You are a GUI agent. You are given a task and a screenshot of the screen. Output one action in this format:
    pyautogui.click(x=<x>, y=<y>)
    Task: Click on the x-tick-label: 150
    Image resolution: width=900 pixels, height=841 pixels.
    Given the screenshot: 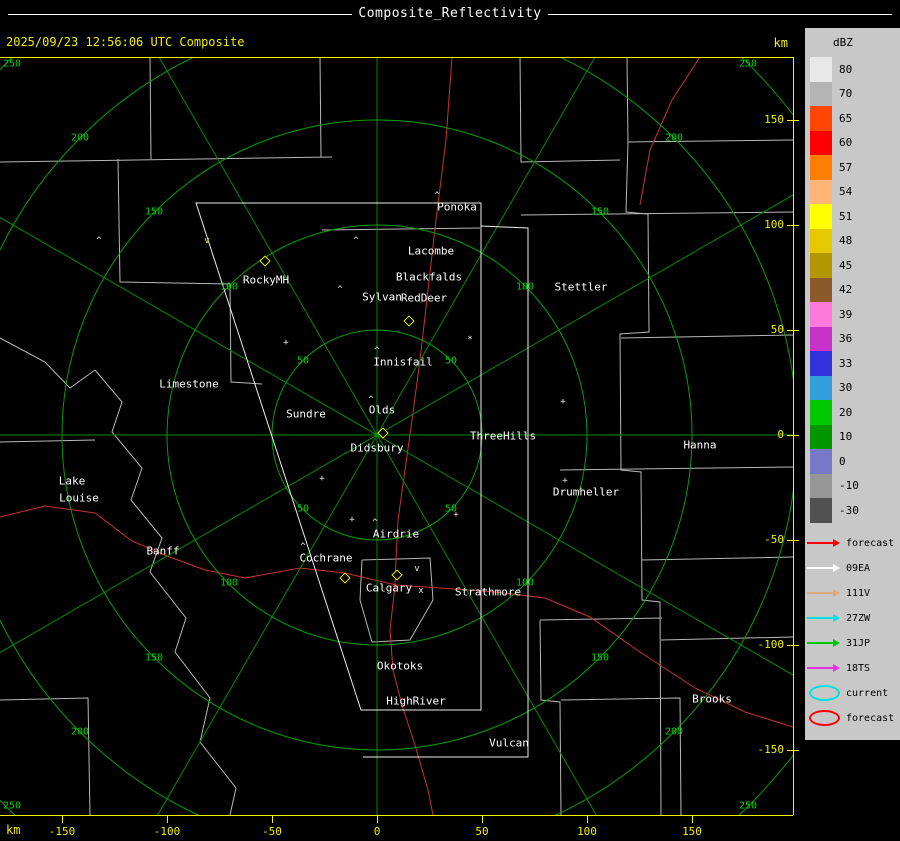 What is the action you would take?
    pyautogui.click(x=692, y=831)
    